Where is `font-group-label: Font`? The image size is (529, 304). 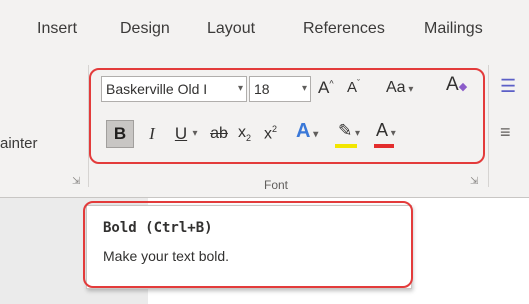 font-group-label: Font is located at coordinates (276, 185).